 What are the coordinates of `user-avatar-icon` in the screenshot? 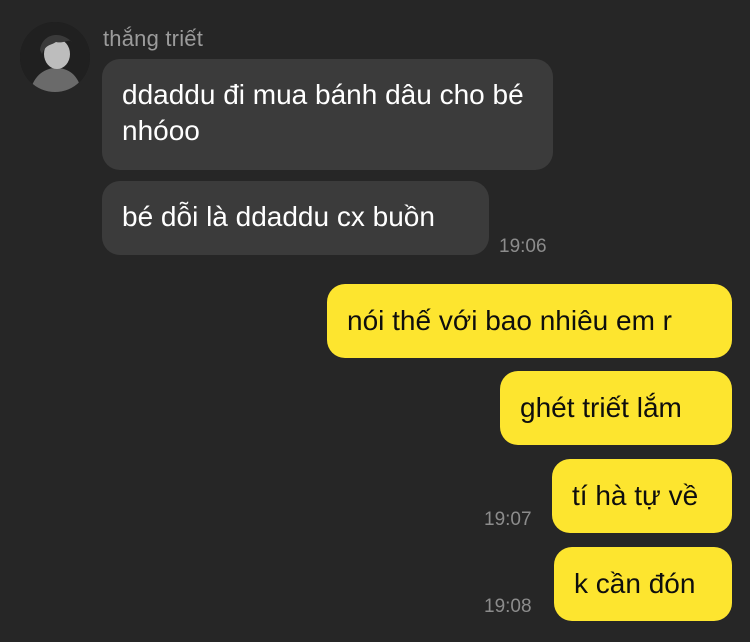 It's located at (55, 57).